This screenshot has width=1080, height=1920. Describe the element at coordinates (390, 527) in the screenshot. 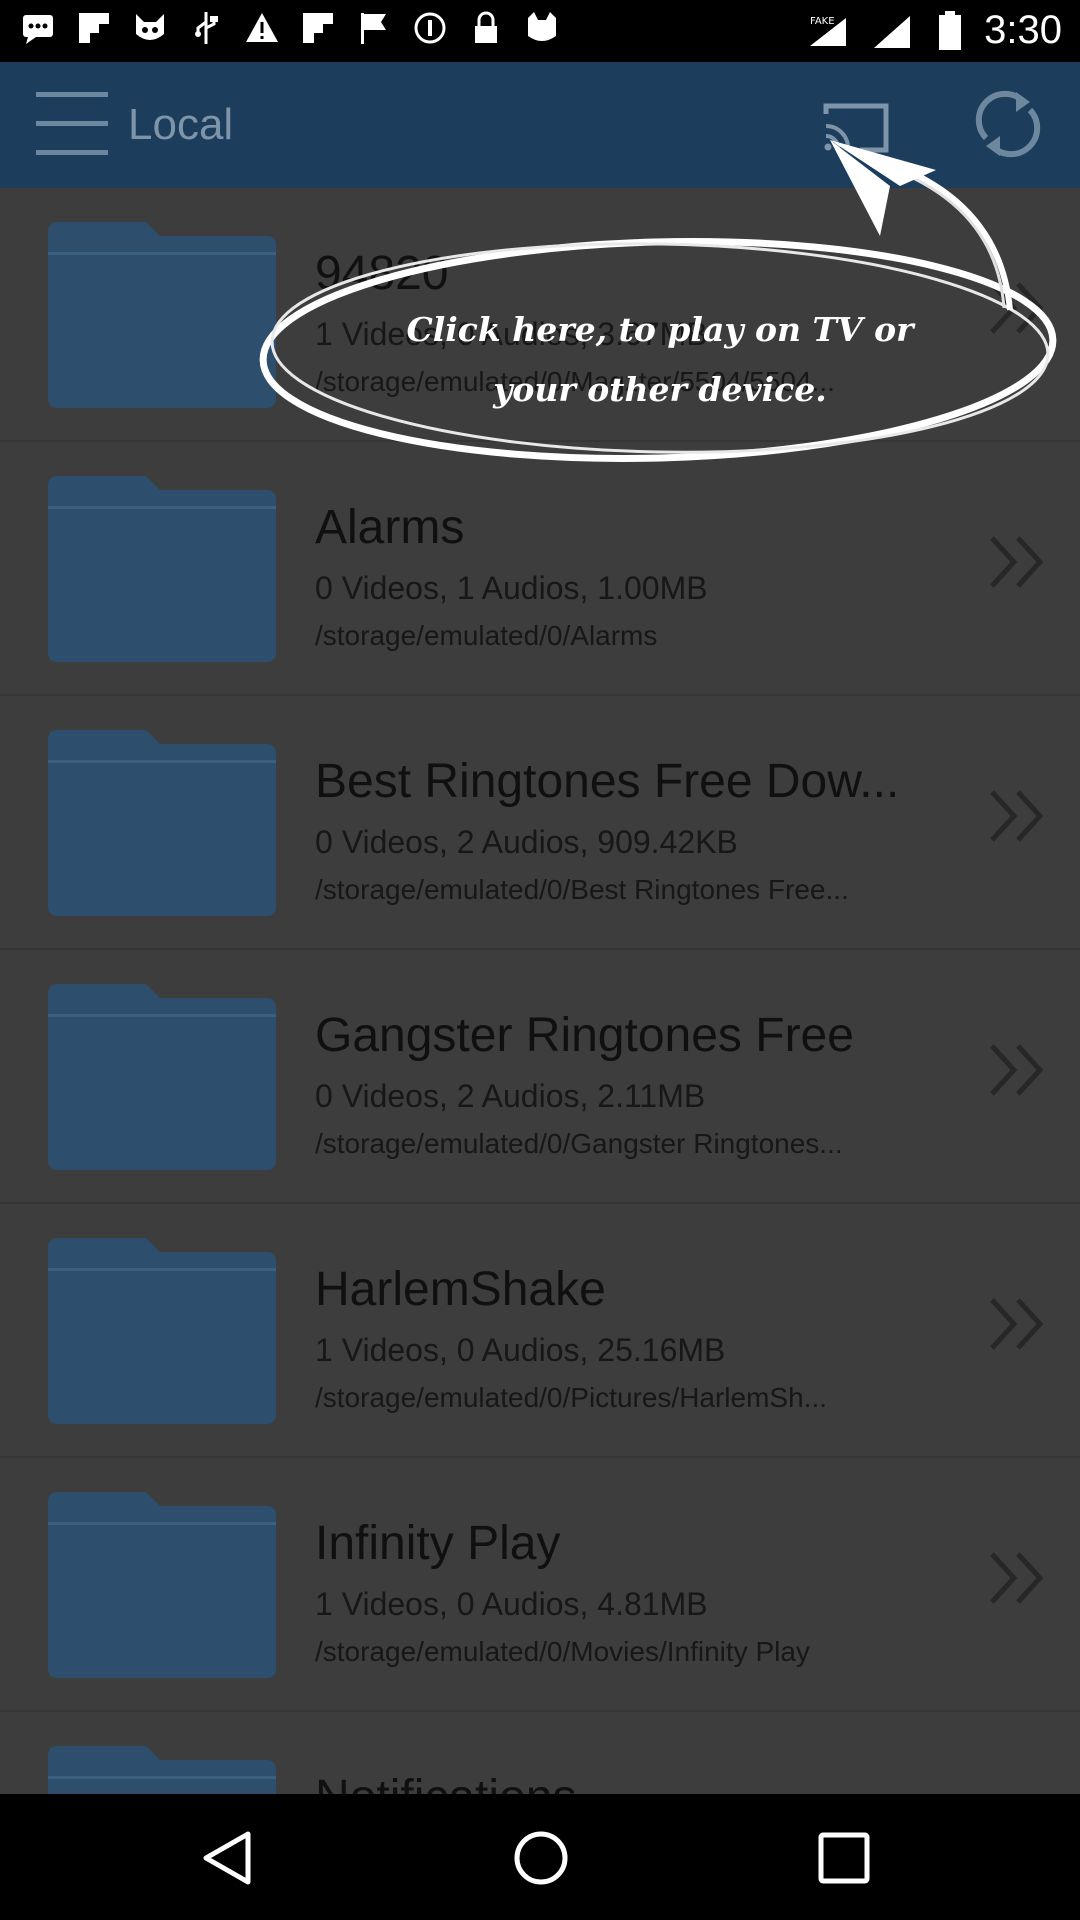

I see `folder-title: Alarms` at that location.